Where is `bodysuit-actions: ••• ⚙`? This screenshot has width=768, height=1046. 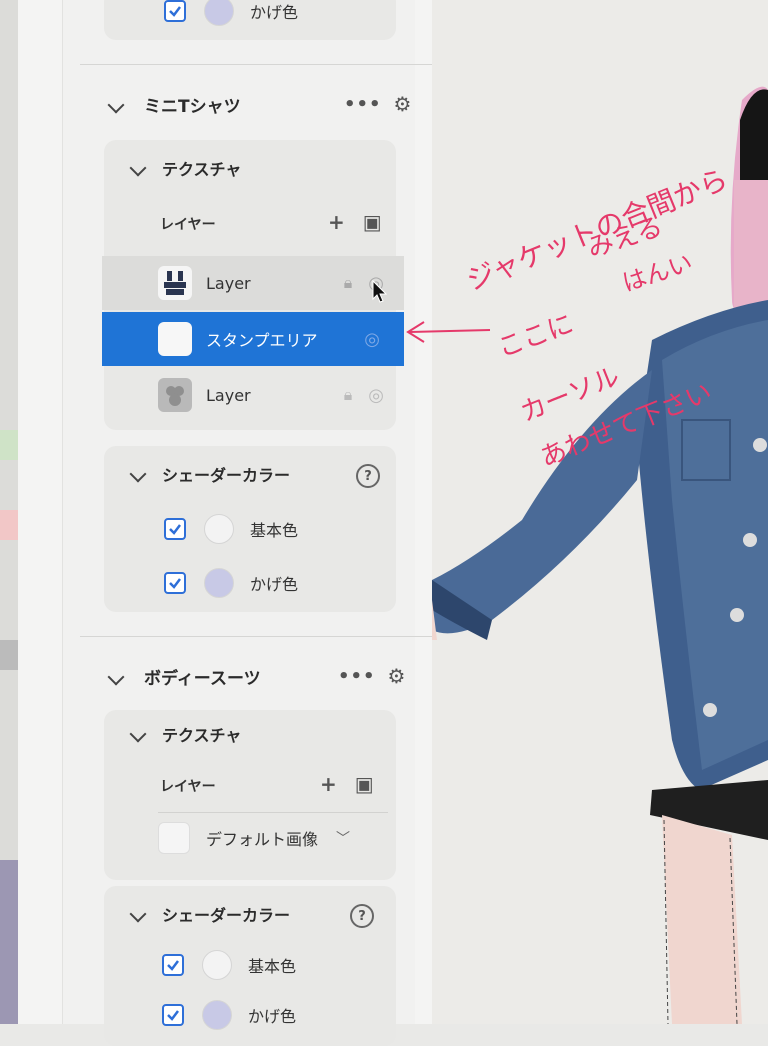 bodysuit-actions: ••• ⚙ is located at coordinates (371, 676).